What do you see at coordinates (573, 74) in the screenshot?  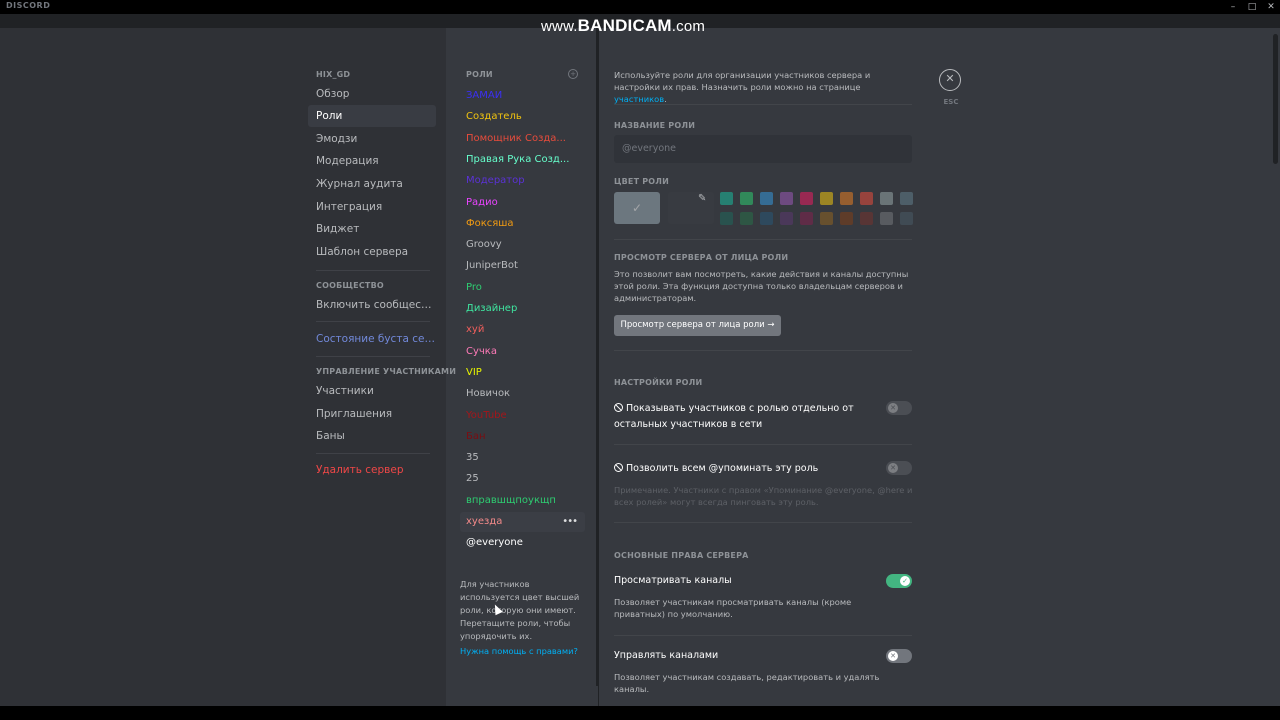 I see `add-role-icon: +` at bounding box center [573, 74].